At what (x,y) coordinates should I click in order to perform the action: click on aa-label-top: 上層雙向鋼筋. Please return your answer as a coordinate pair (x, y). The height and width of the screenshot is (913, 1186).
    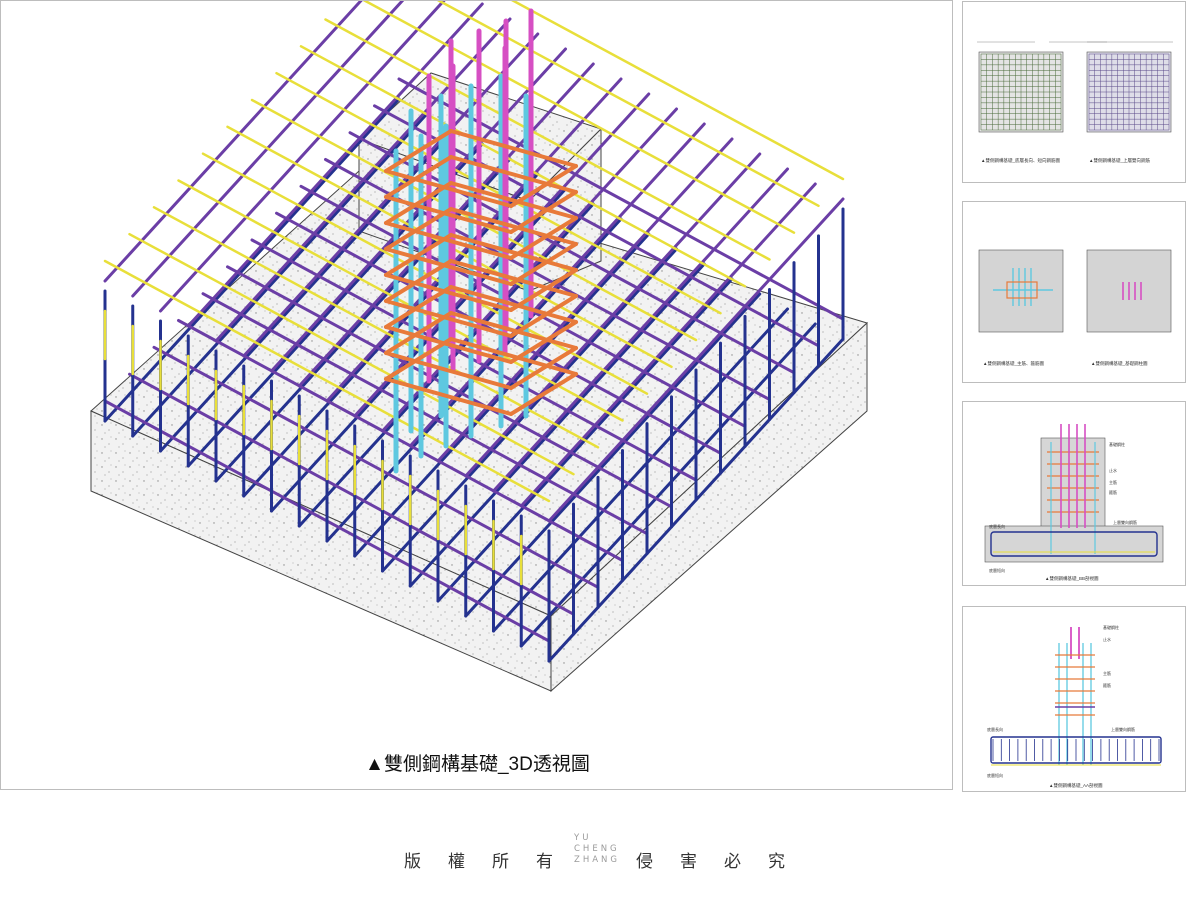
    Looking at the image, I should click on (1123, 729).